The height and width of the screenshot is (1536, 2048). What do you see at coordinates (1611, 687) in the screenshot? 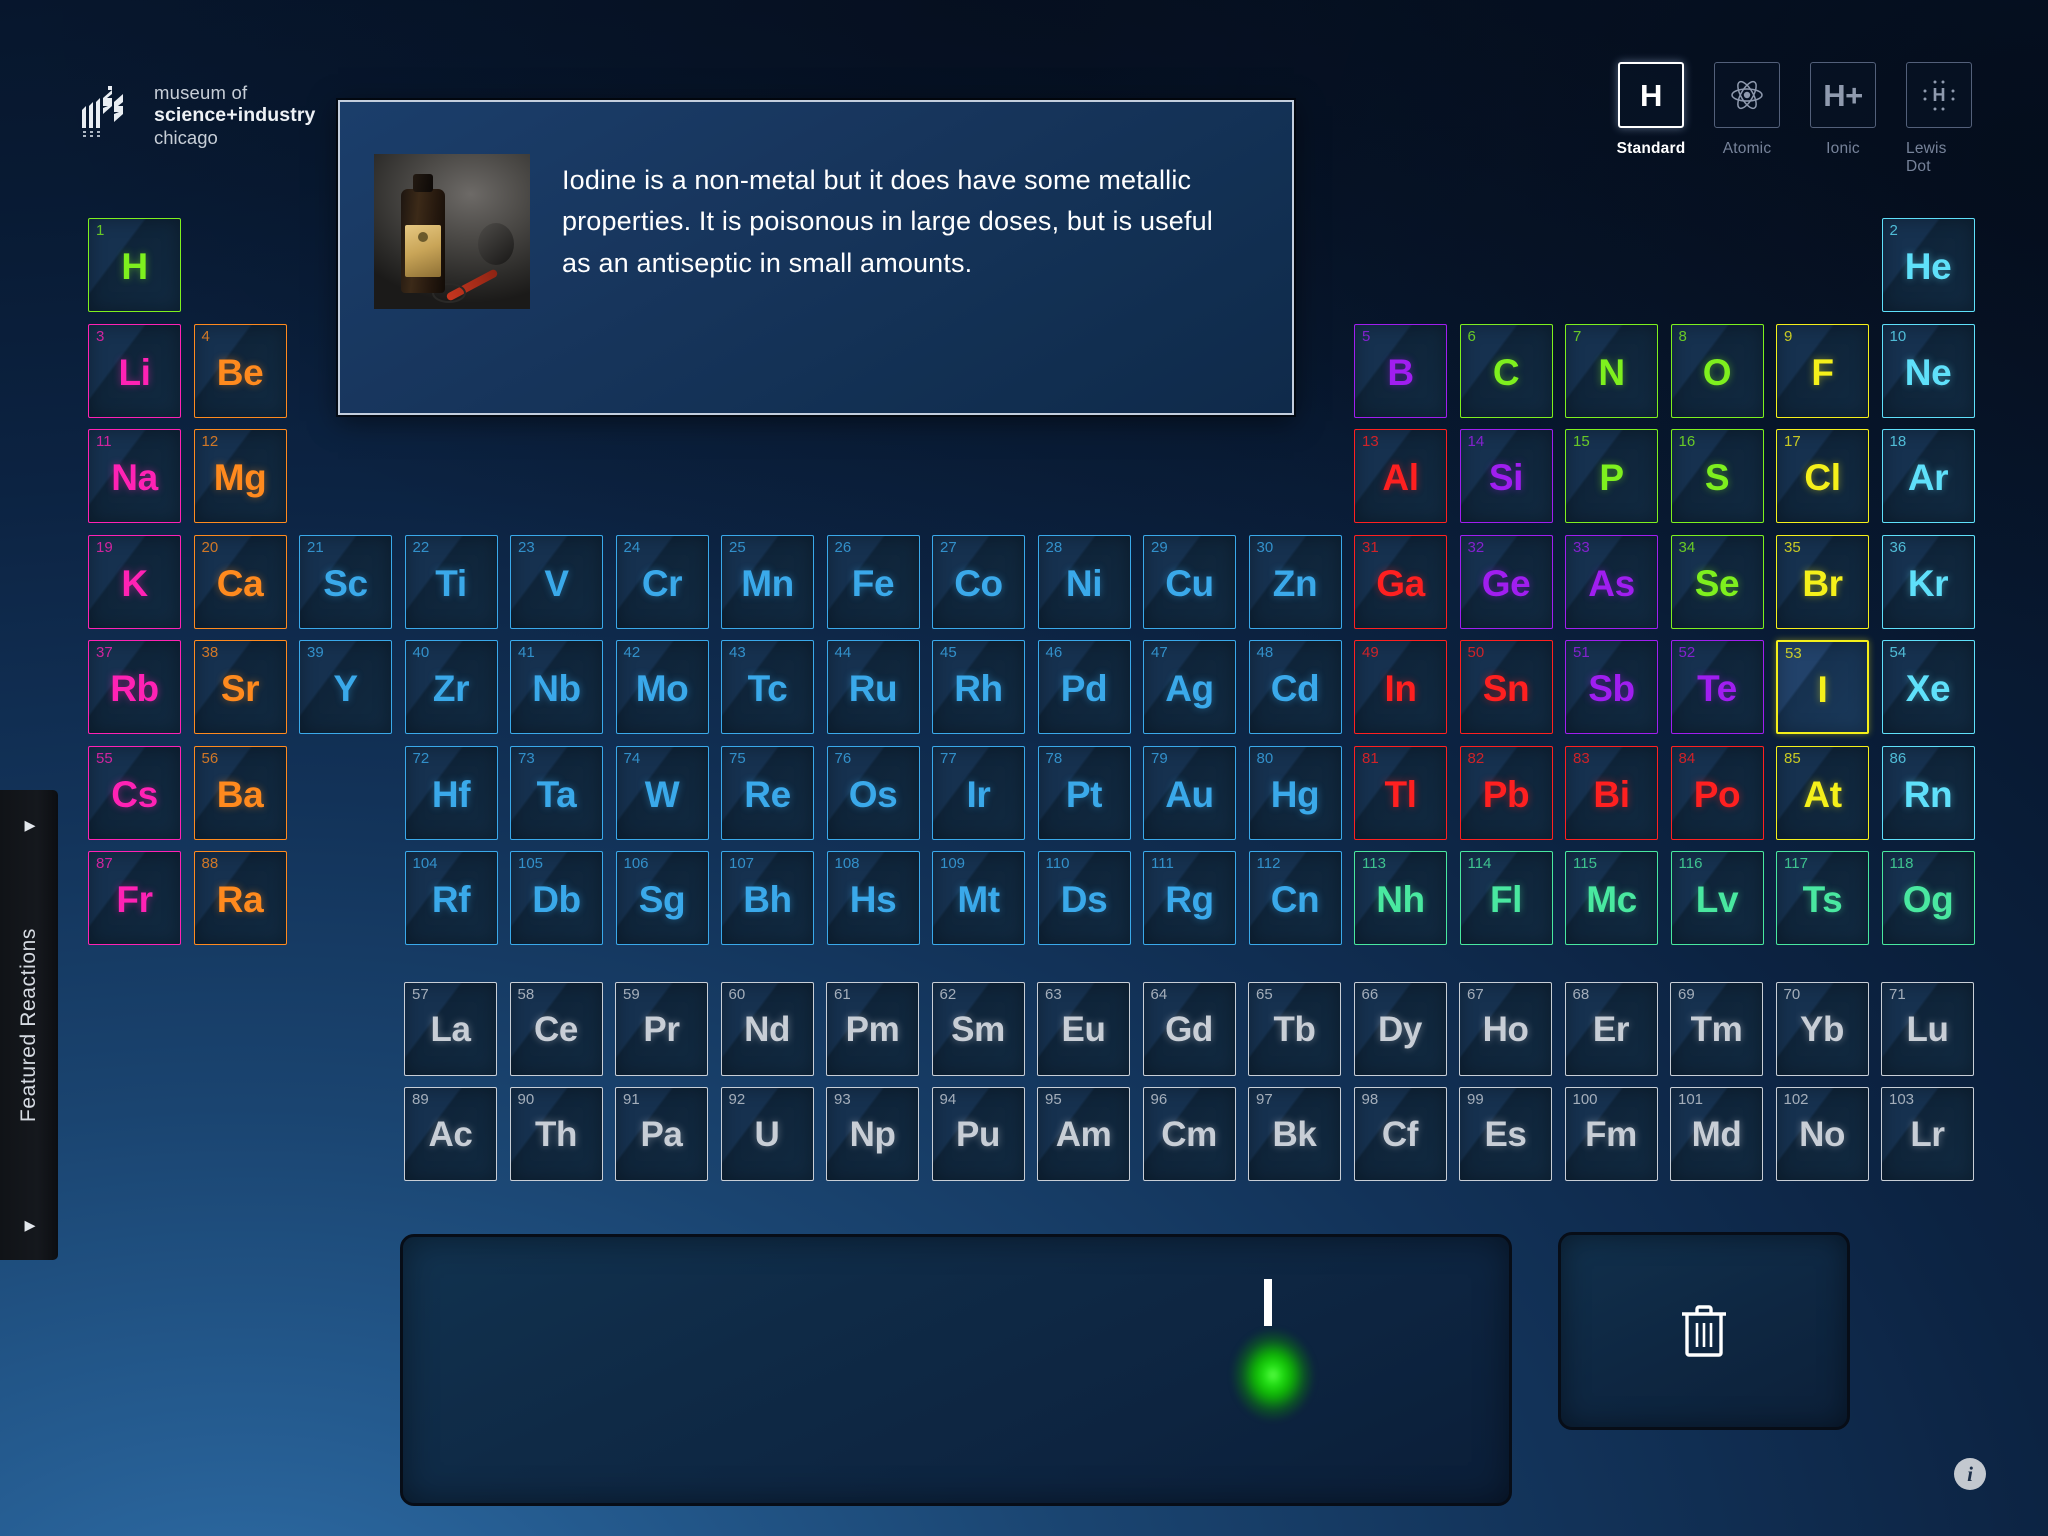
I see `element-cell-Sb: 51 Sb` at bounding box center [1611, 687].